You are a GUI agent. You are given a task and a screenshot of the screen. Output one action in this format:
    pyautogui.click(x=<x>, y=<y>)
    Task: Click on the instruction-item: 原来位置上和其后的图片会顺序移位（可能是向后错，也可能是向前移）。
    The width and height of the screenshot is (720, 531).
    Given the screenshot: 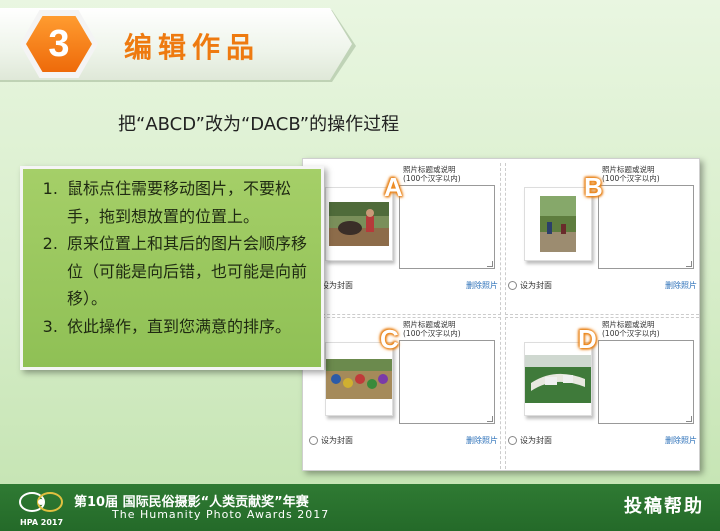 What is the action you would take?
    pyautogui.click(x=186, y=271)
    